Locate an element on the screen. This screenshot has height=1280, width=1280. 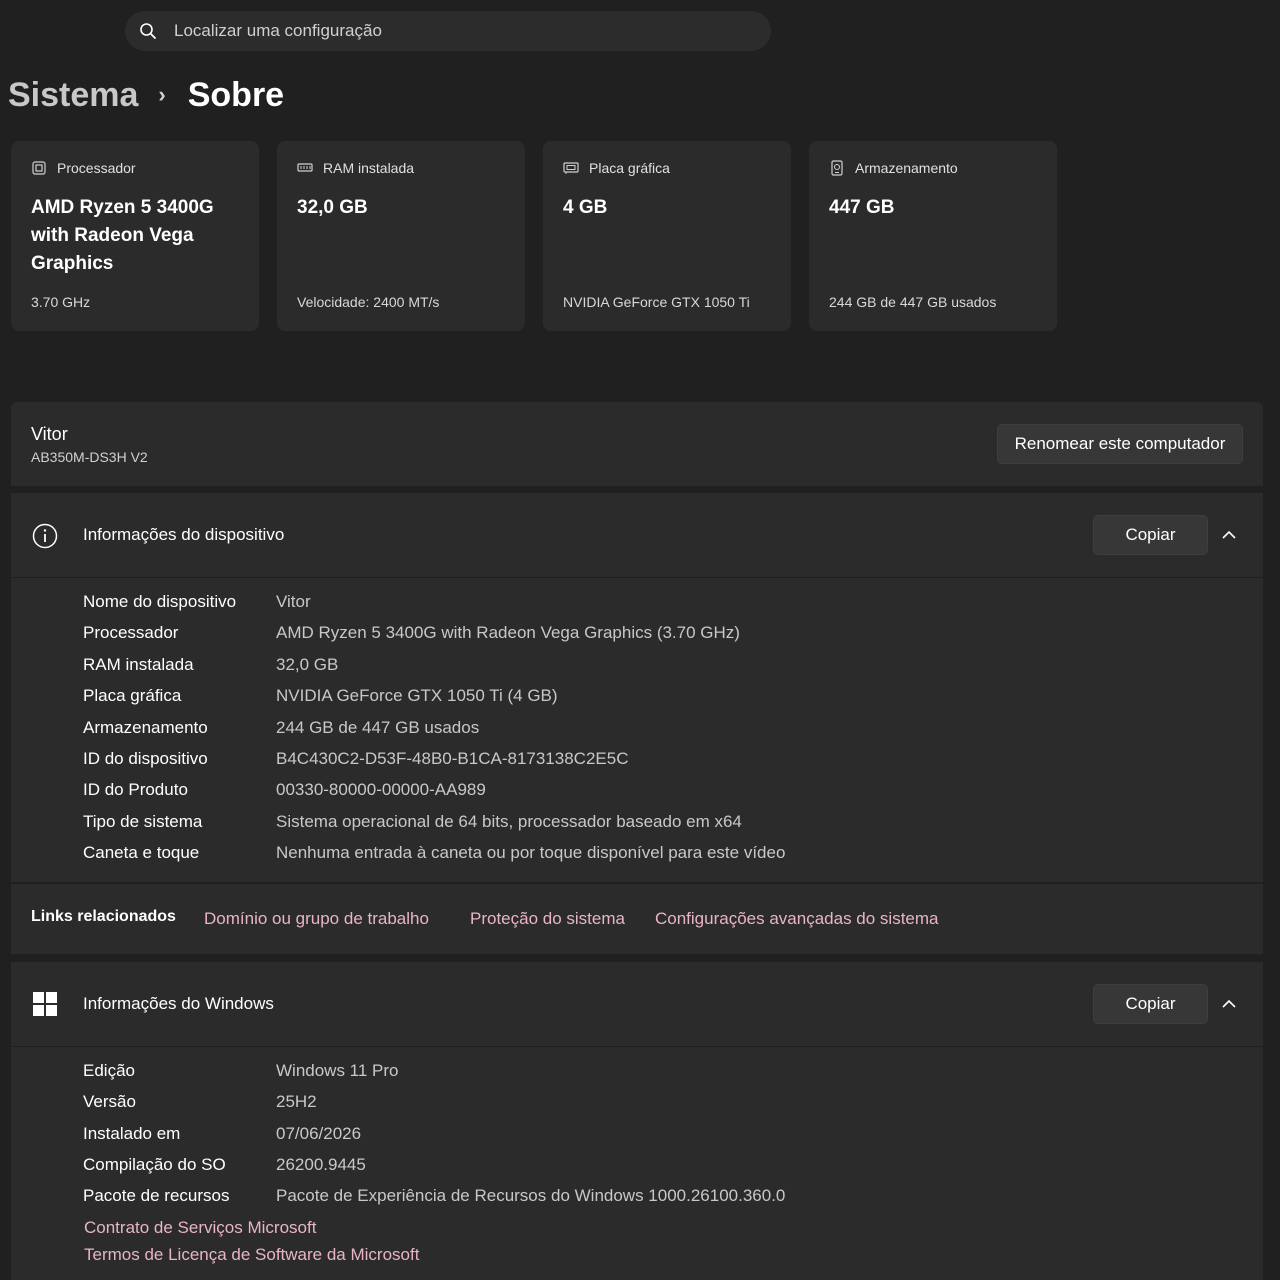
link-advanced-system-settings: Configurações avançadas do sistema is located at coordinates (797, 919).